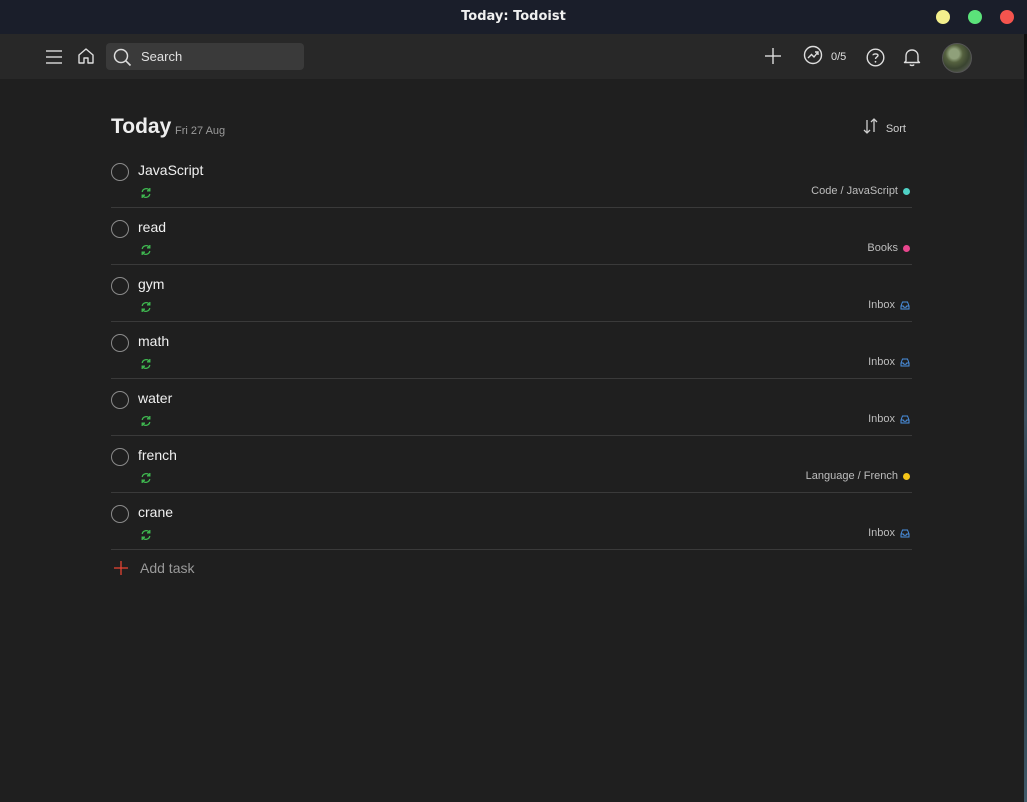 The height and width of the screenshot is (802, 1027). I want to click on window-title-bar: Today: Todoist, so click(513, 17).